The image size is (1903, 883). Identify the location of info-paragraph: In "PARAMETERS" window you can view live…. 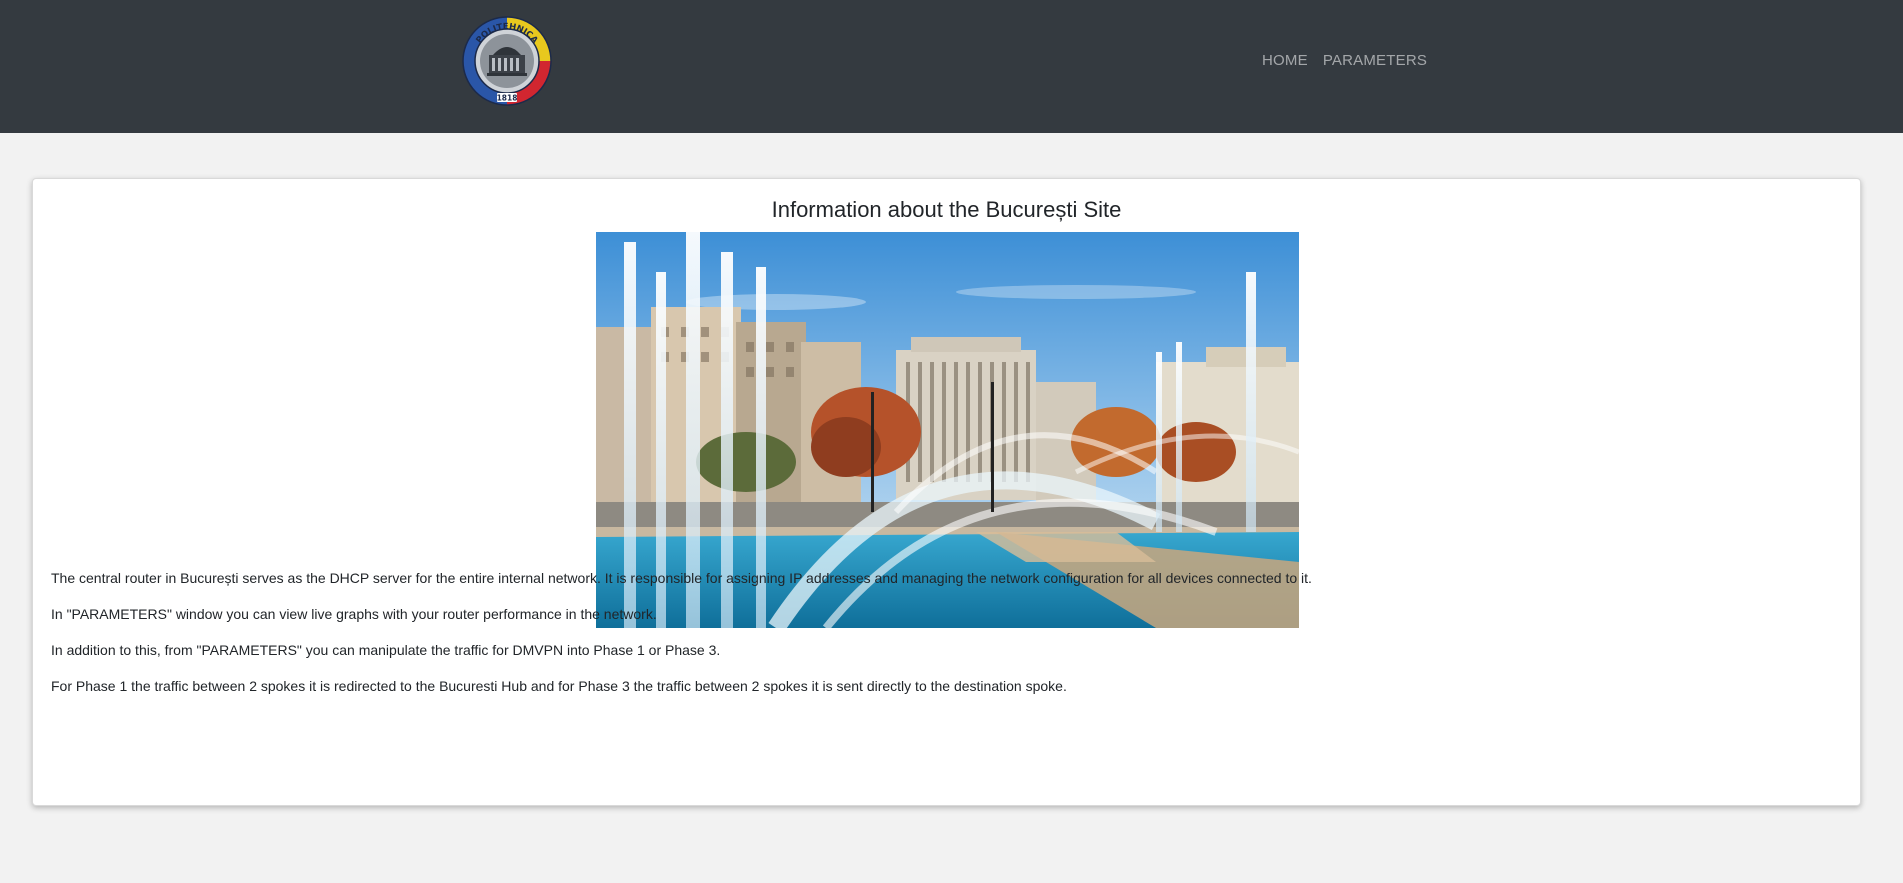
(354, 614).